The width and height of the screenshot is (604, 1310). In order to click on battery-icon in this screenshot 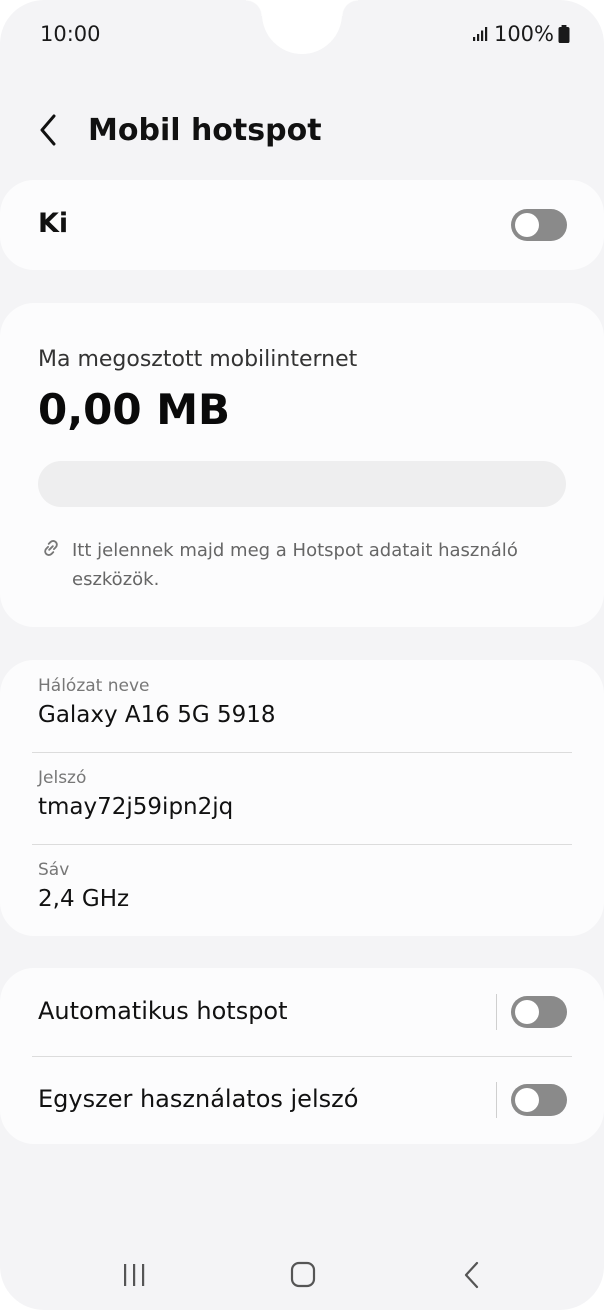, I will do `click(564, 34)`.